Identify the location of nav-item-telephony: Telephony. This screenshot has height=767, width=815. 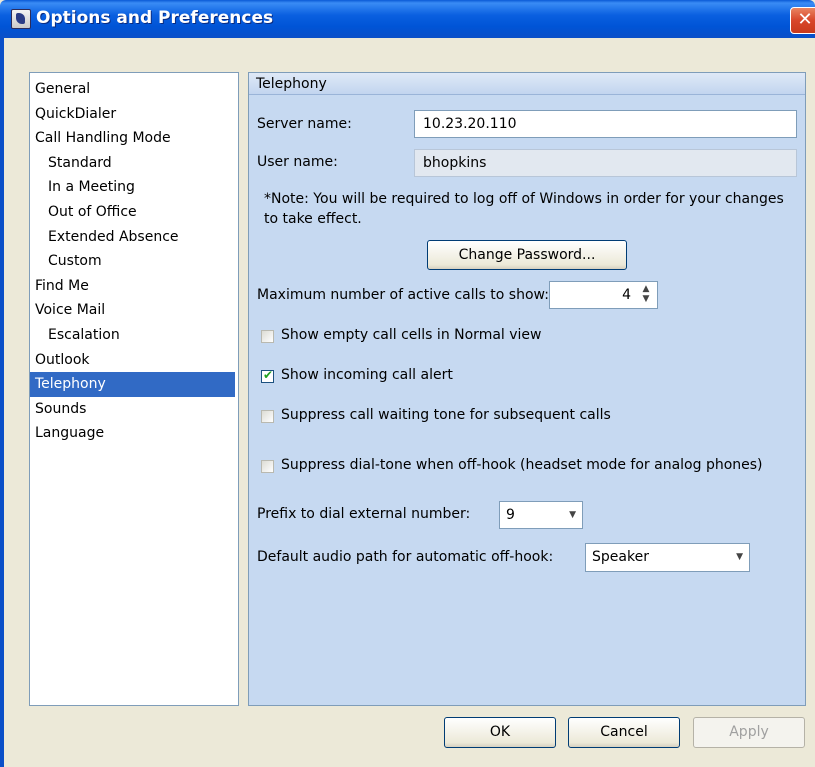
(132, 384).